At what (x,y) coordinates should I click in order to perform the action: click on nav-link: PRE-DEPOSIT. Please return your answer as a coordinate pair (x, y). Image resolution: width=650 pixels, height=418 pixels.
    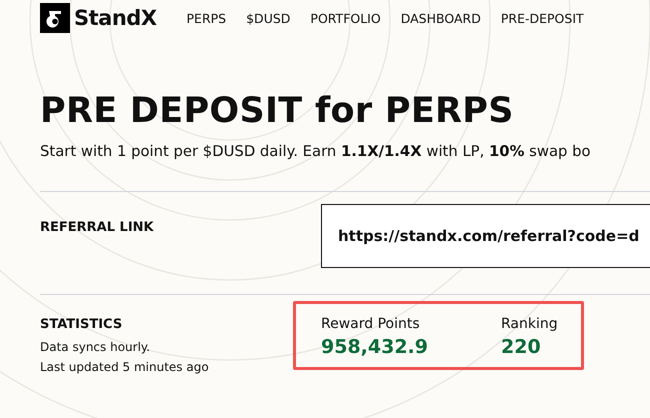
    Looking at the image, I should click on (542, 18).